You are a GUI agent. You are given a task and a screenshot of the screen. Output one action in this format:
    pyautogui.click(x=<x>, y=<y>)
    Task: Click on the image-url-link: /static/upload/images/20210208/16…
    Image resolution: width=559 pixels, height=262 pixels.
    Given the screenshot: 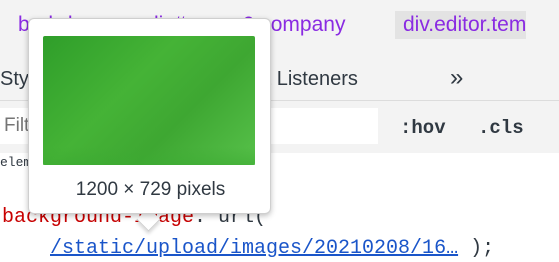 What is the action you would take?
    pyautogui.click(x=254, y=248)
    